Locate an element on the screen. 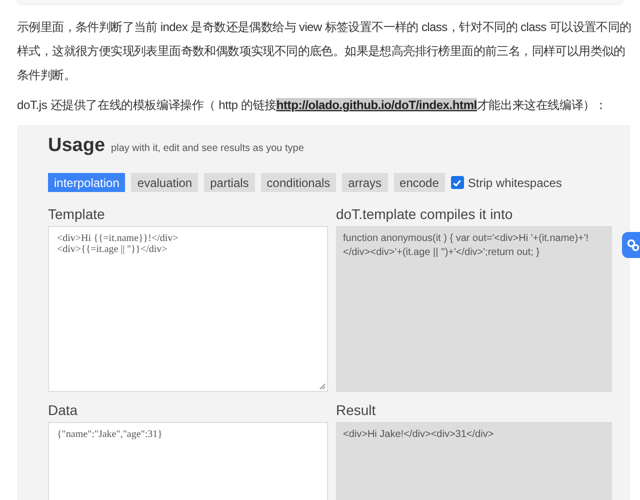 This screenshot has width=640, height=500. paragraph: doT.js 还提供了在线的模板编译操作（ http 的链接 is located at coordinates (146, 105).